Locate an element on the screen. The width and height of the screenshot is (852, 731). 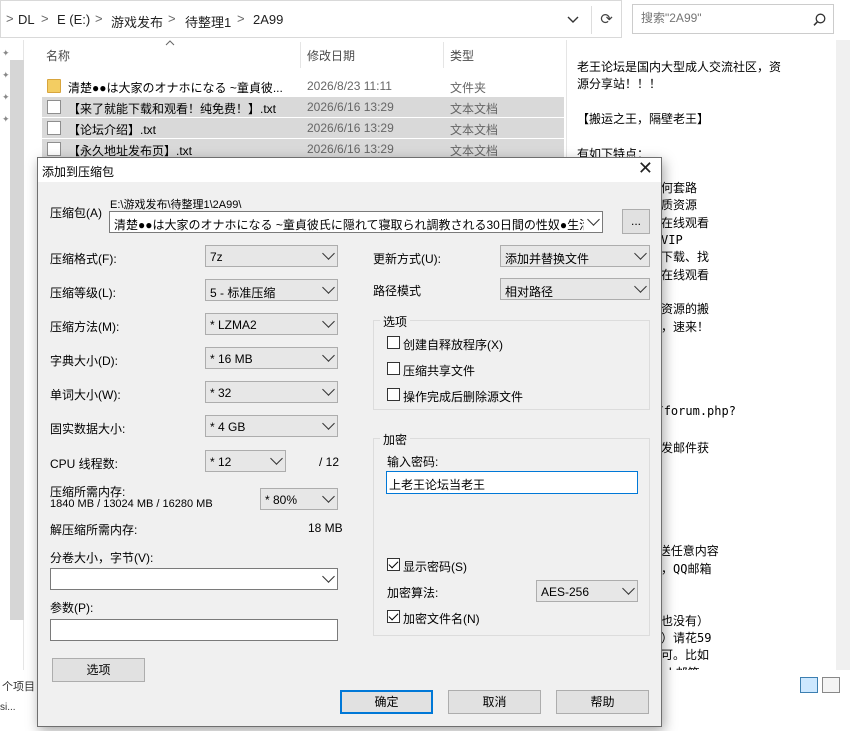
help-button: 帮助 is located at coordinates (602, 702).